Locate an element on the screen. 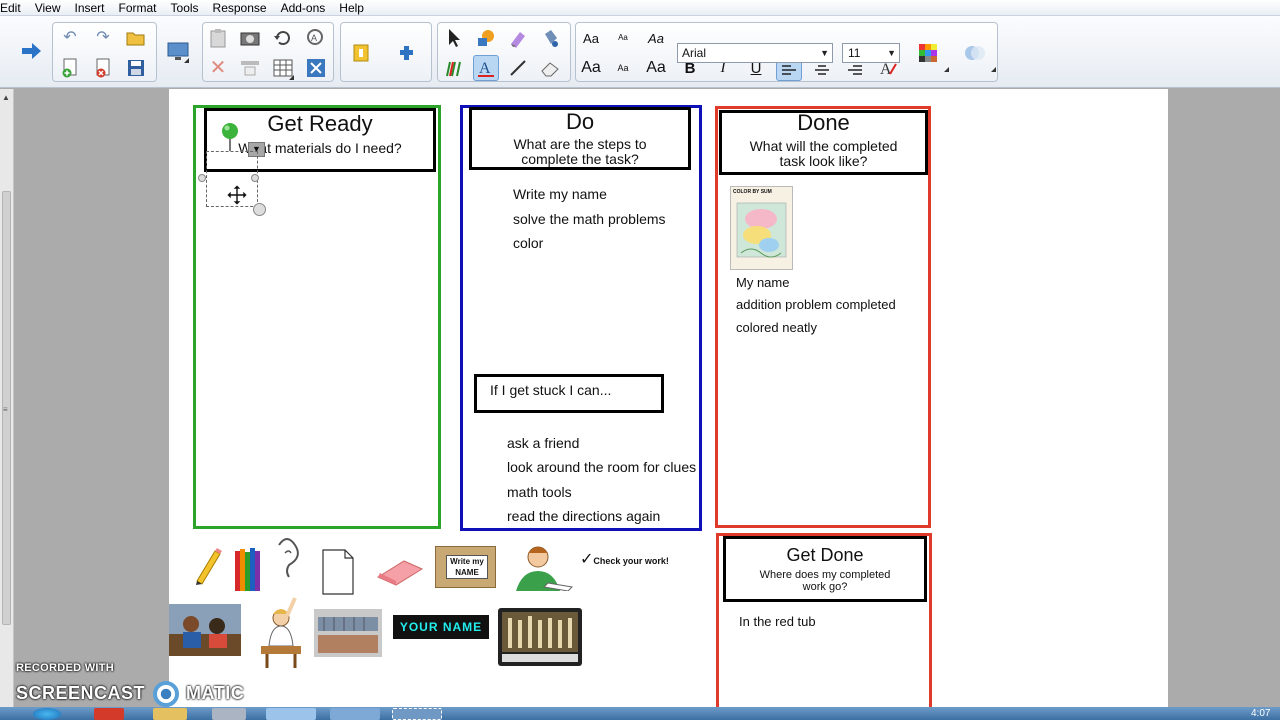 This screenshot has width=1280, height=720. scroll-up-icon: ▲ is located at coordinates (6, 97).